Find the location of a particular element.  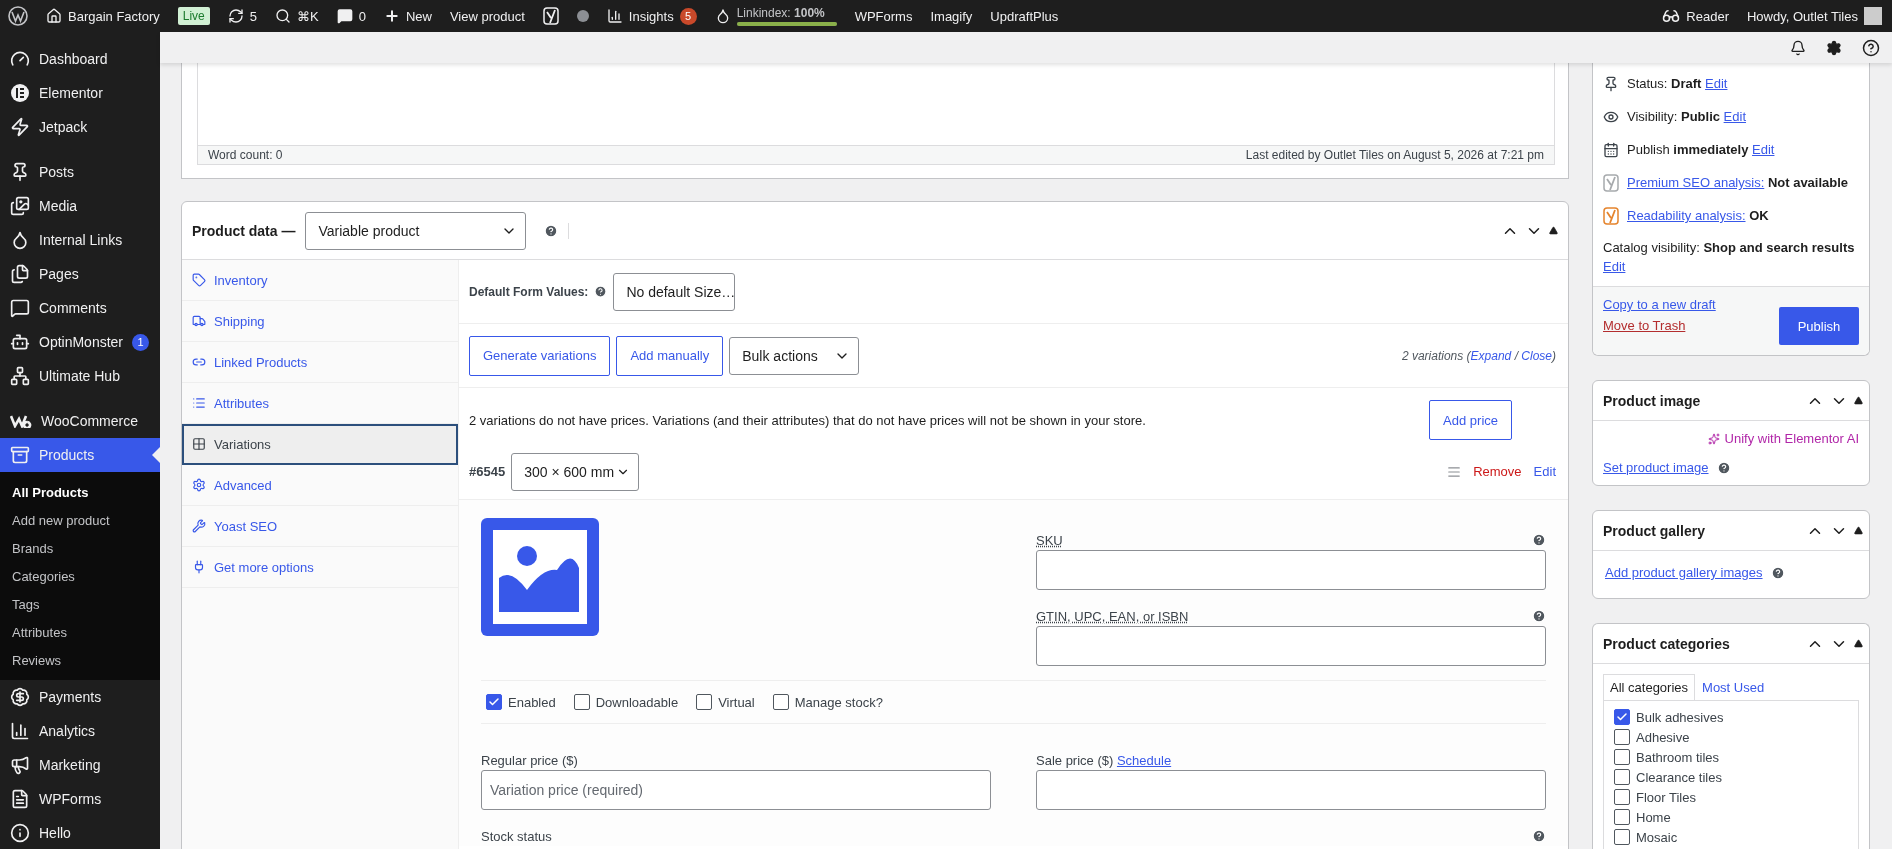

category-tab: All categories is located at coordinates (1649, 687).